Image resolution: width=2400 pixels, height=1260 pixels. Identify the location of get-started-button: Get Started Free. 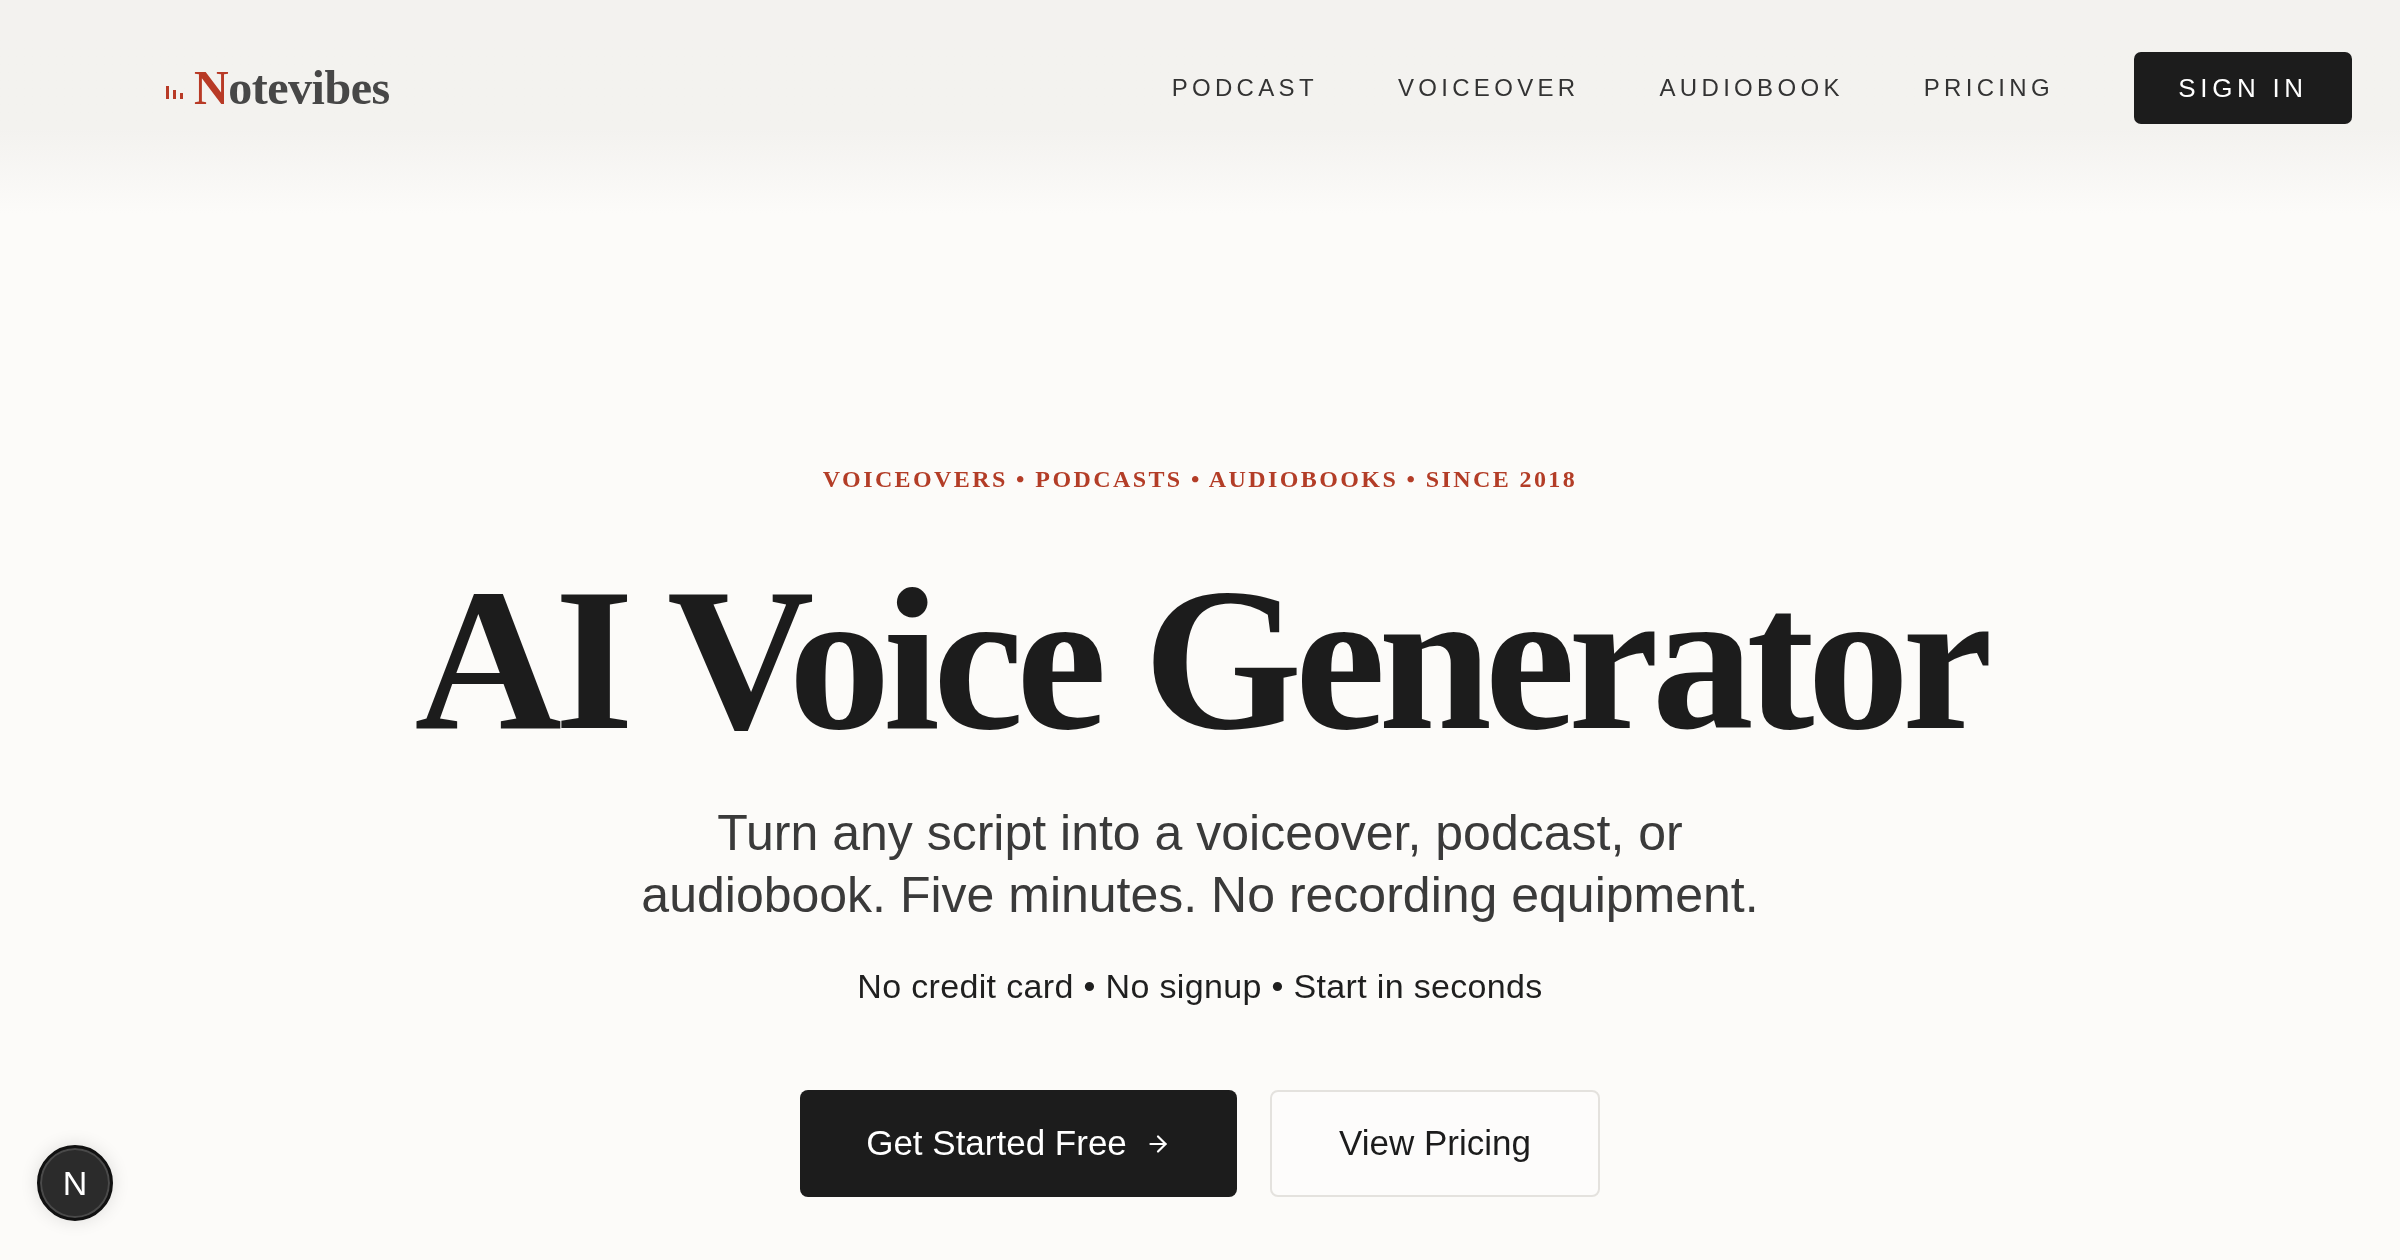
(1018, 1143).